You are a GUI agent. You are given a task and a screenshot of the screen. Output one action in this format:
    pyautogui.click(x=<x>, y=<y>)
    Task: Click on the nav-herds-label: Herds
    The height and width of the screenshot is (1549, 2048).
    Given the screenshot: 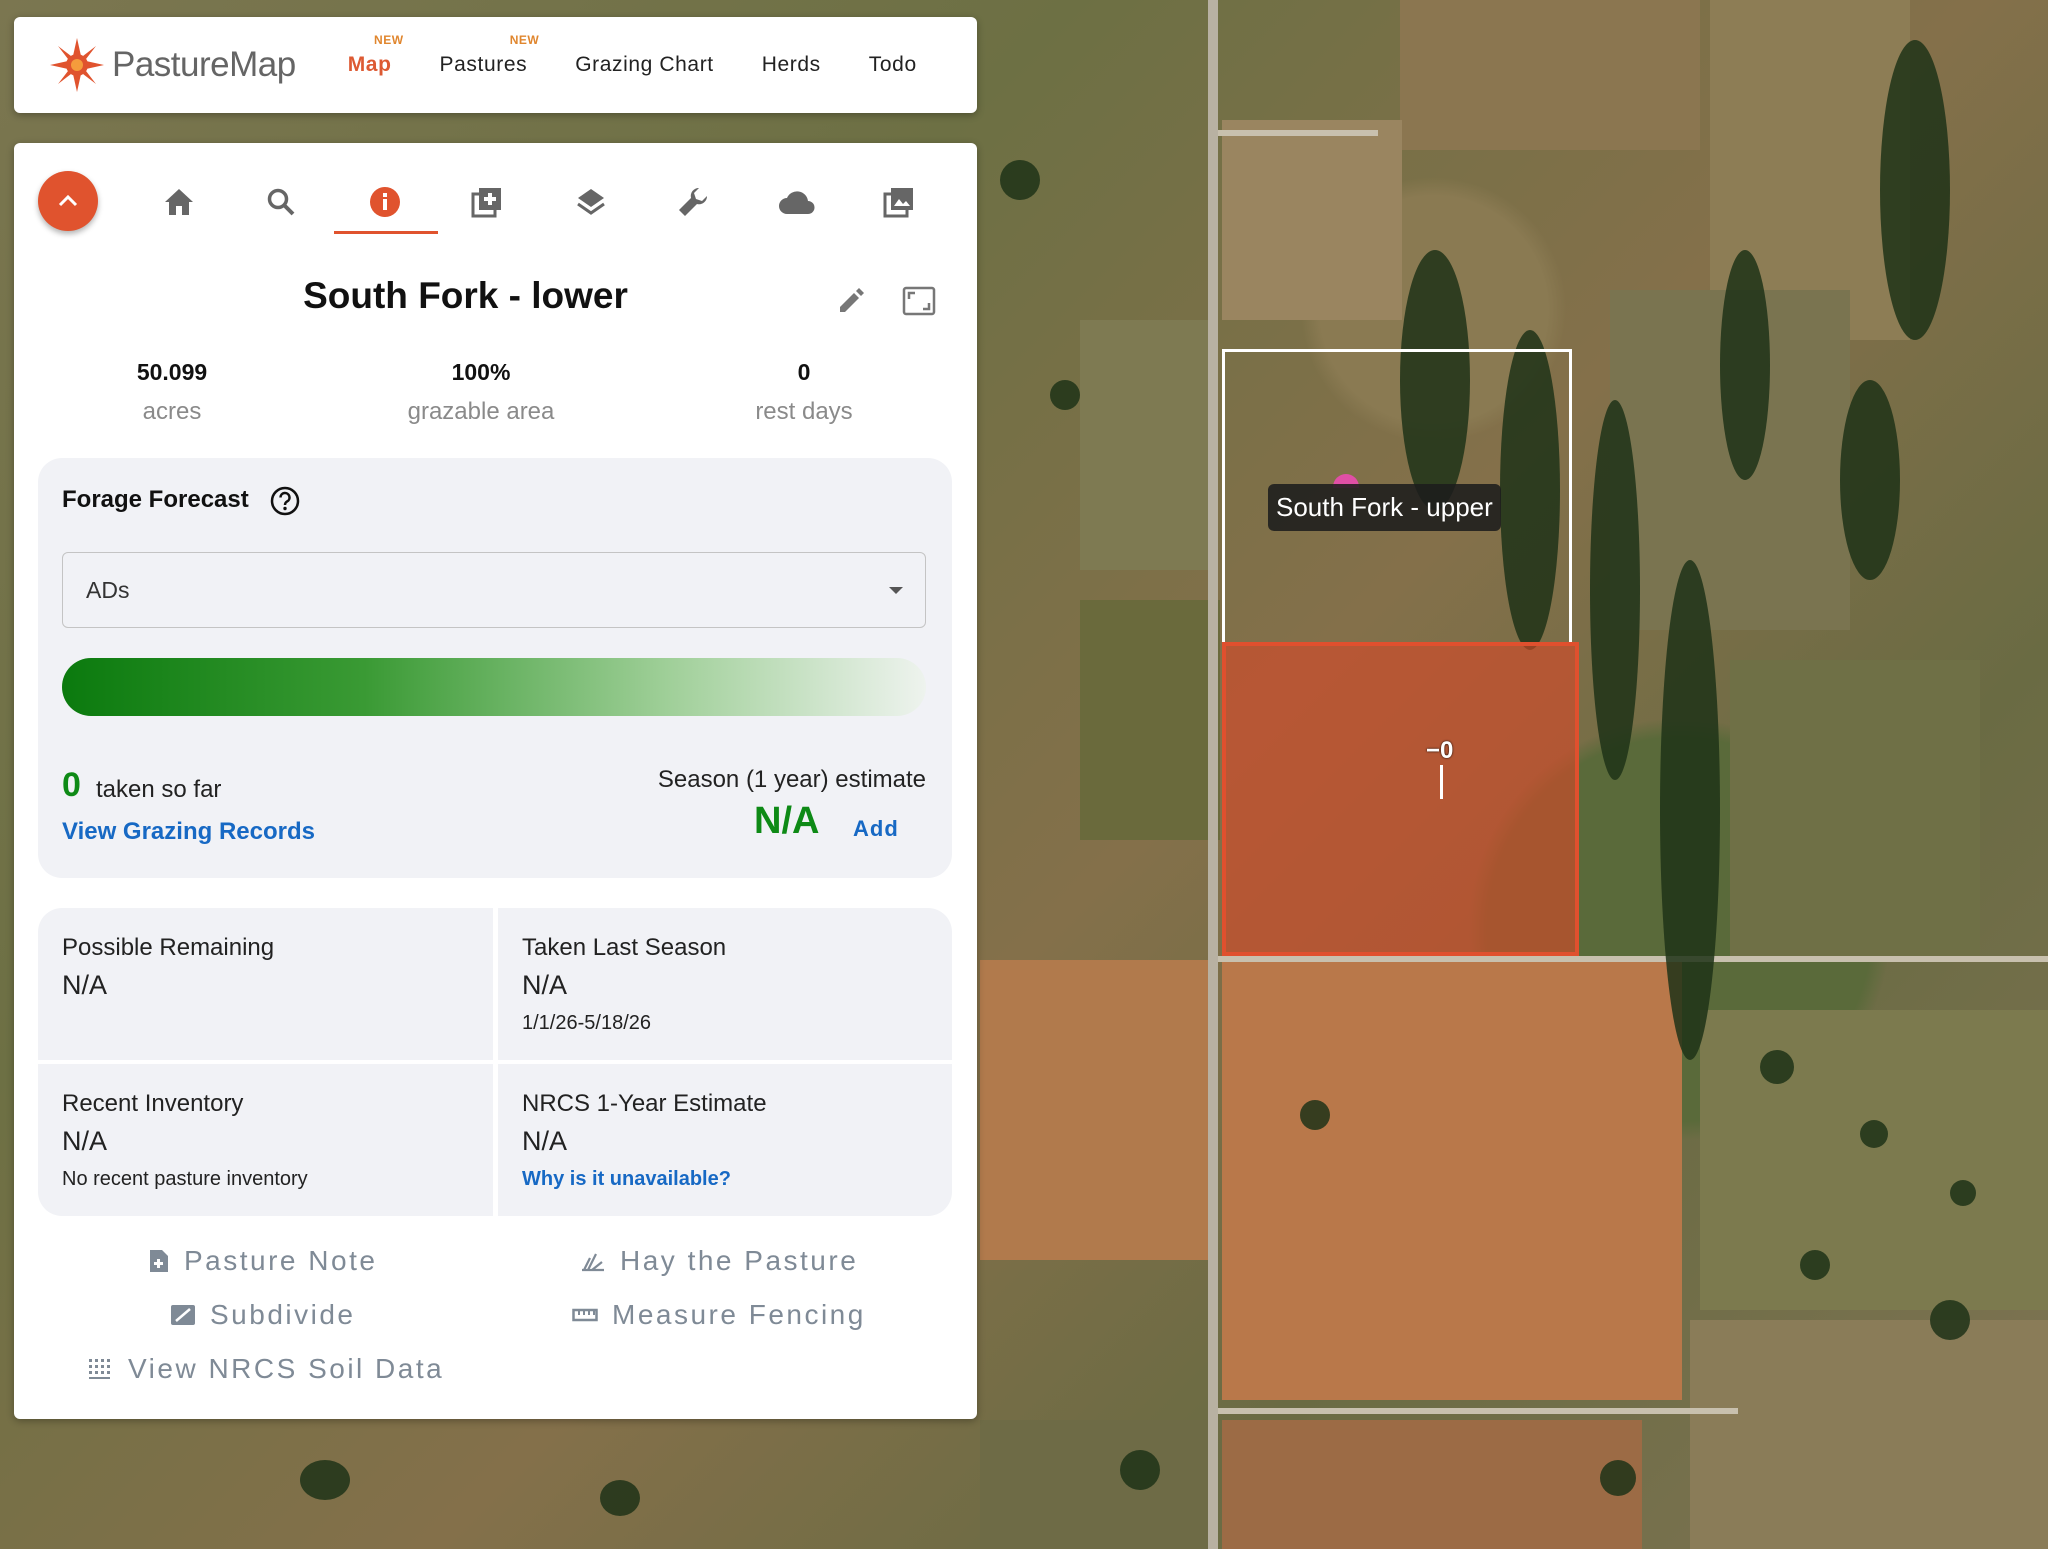 What is the action you would take?
    pyautogui.click(x=791, y=64)
    